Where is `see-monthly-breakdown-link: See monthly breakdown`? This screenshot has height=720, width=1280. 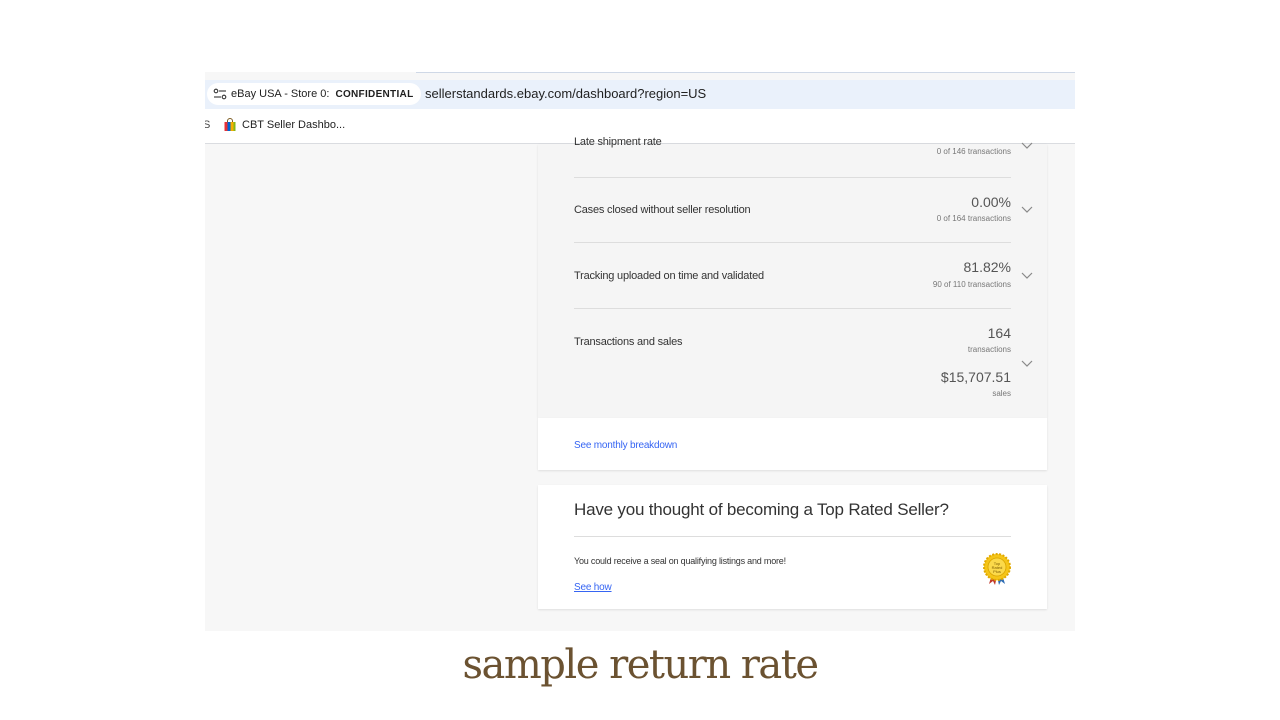 see-monthly-breakdown-link: See monthly breakdown is located at coordinates (625, 445).